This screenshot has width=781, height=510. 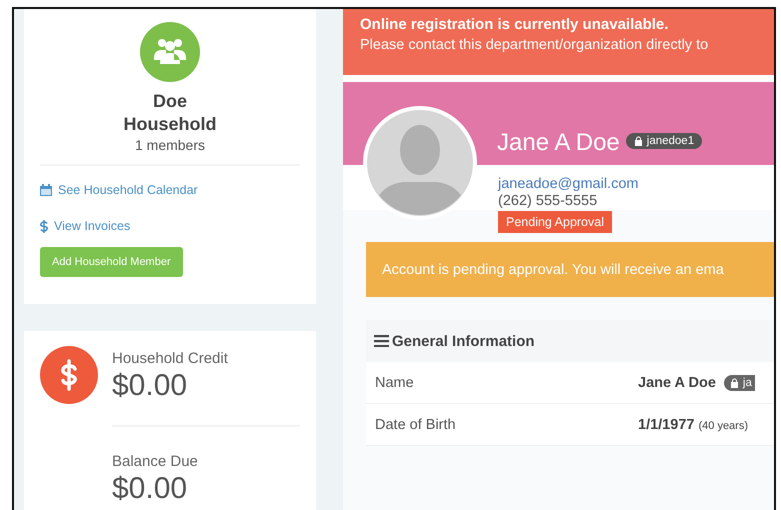 I want to click on phone-number: (262) 555-5555, so click(x=548, y=201).